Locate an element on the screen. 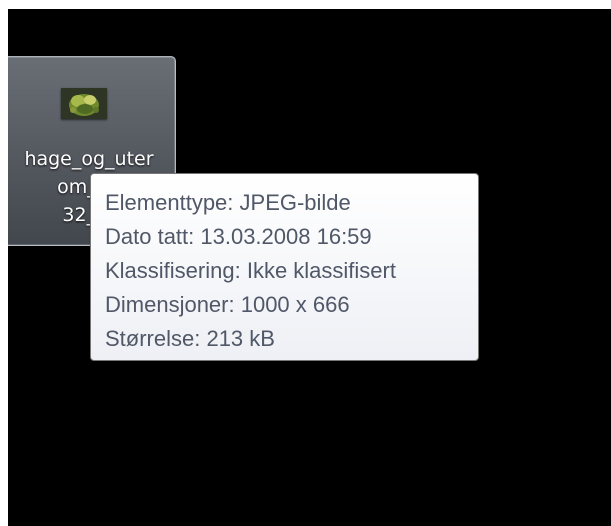  tooltip-size: Størrelse: 213 kB is located at coordinates (190, 338).